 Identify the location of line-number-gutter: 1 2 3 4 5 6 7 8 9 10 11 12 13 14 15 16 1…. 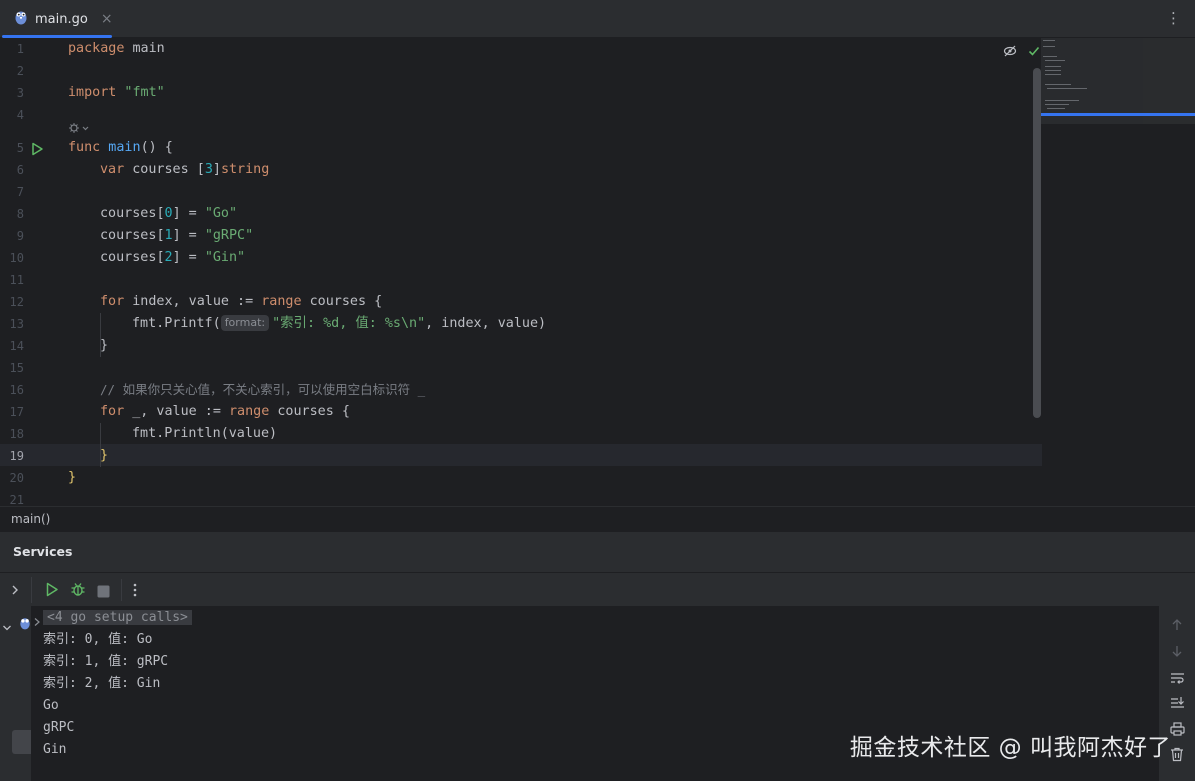
(31, 272).